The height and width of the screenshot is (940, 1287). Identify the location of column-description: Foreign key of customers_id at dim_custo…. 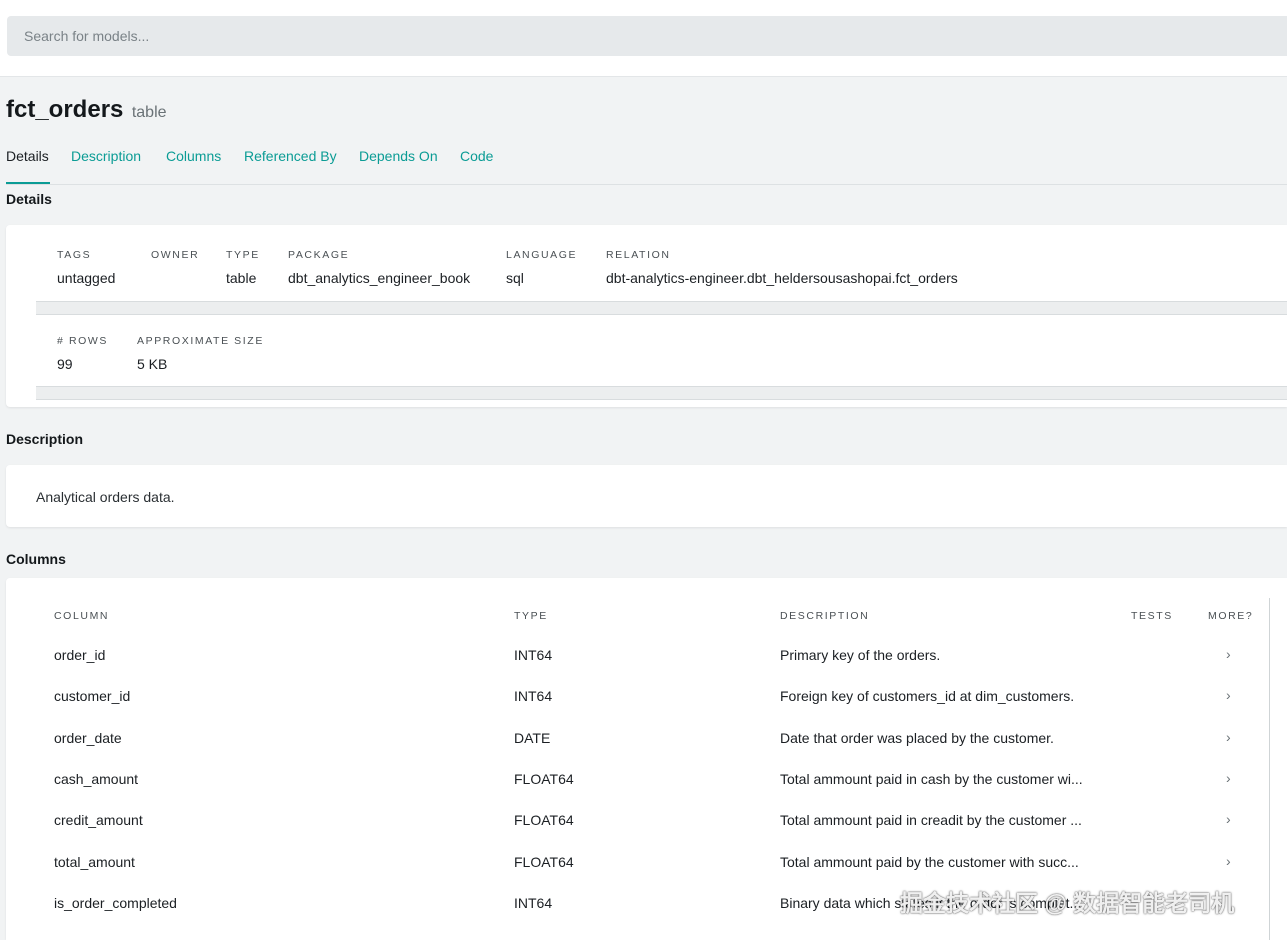
(927, 696).